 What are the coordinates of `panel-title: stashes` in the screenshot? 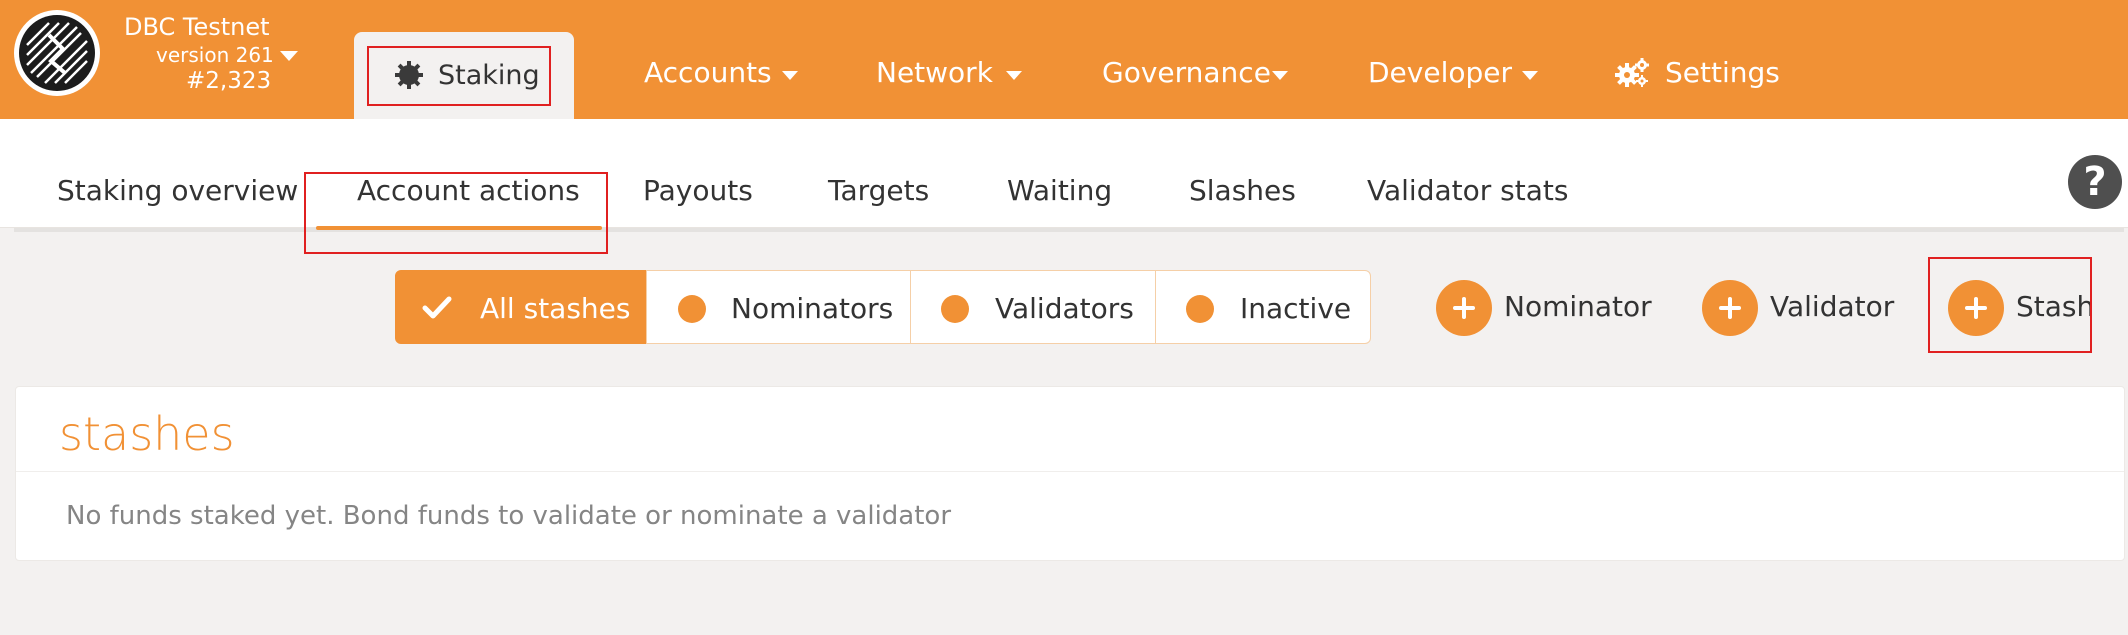 It's located at (147, 434).